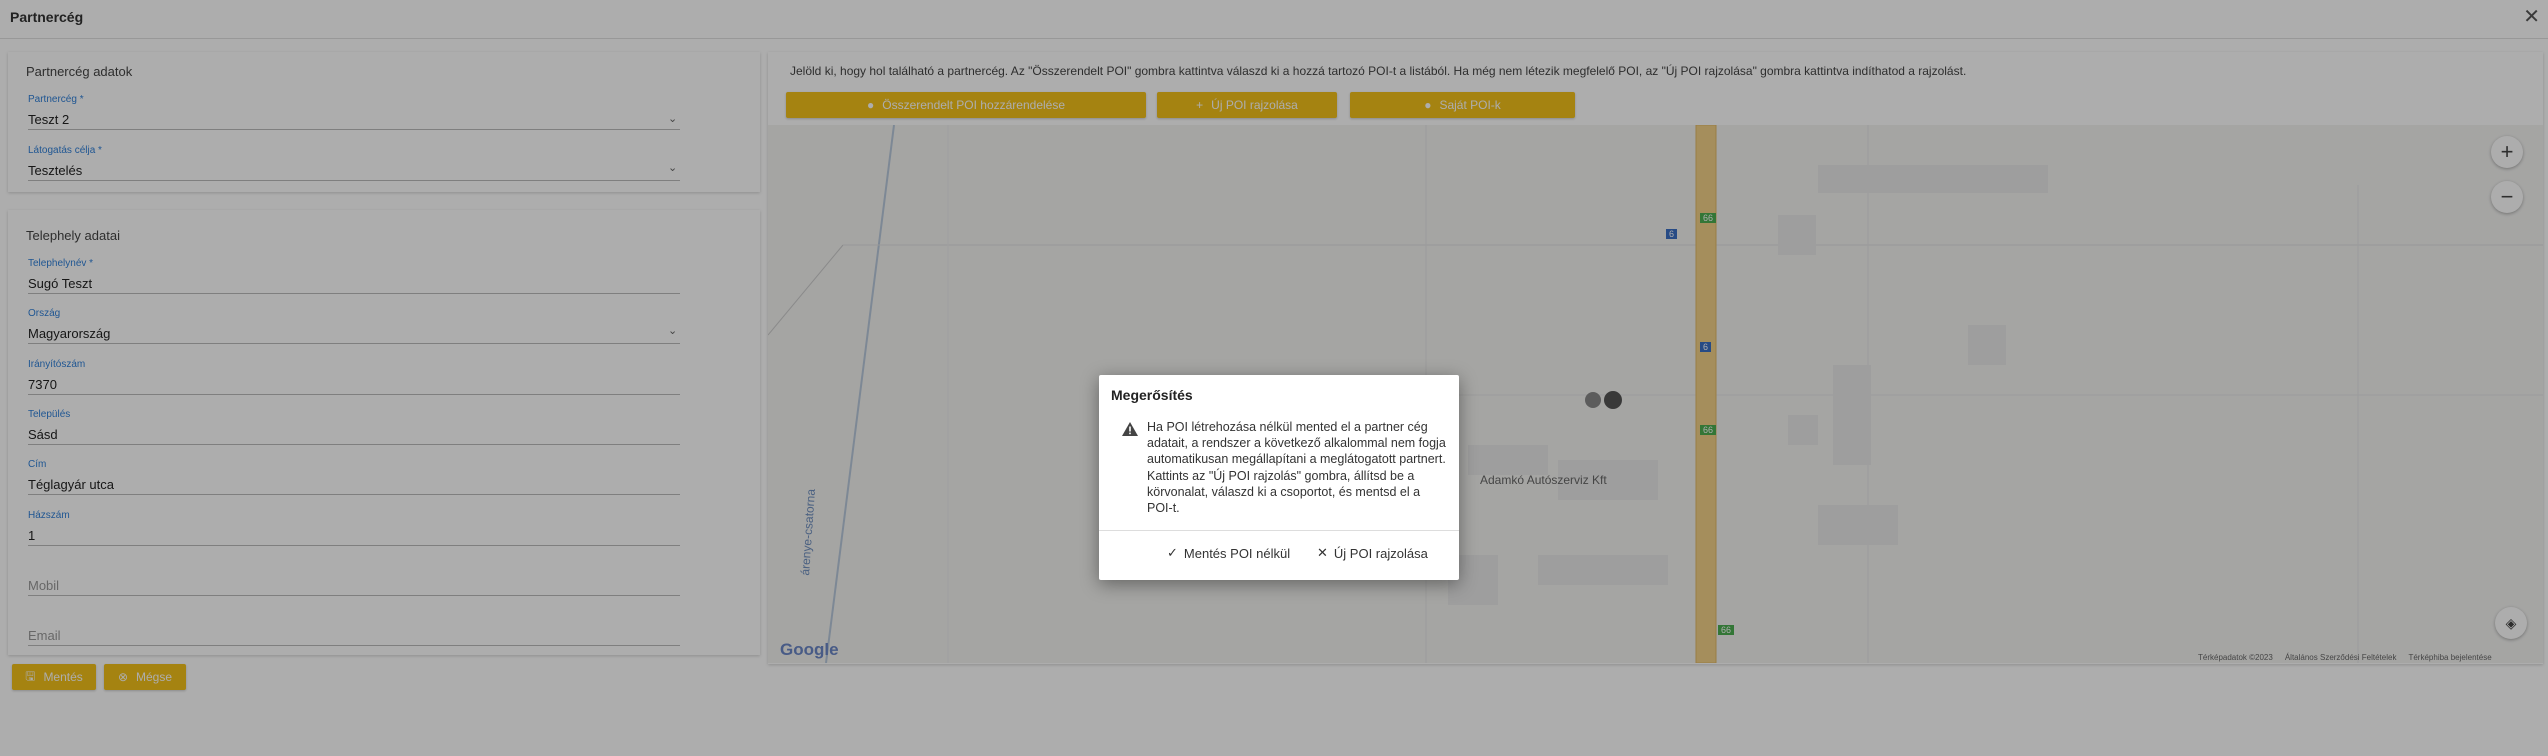 This screenshot has width=2548, height=756. I want to click on check-icon: ✓, so click(1172, 552).